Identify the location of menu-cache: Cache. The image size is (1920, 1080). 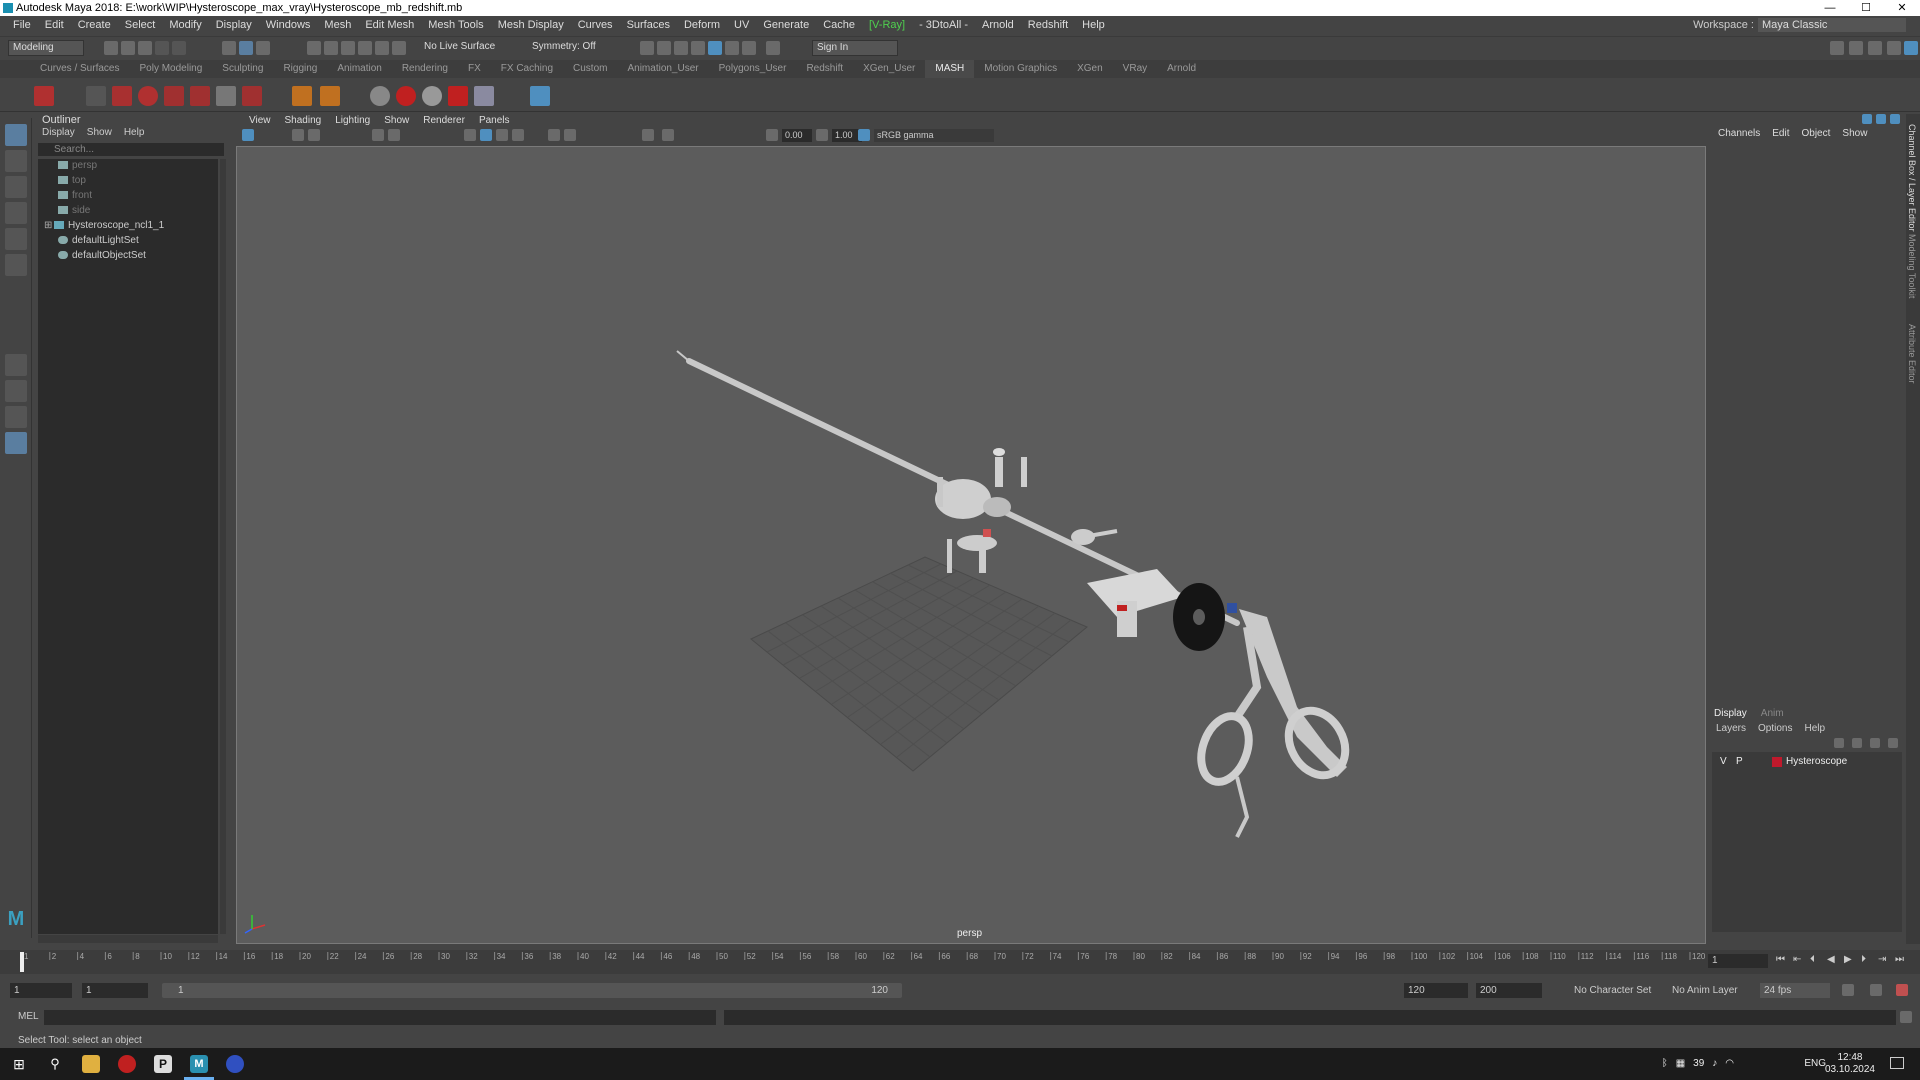
(839, 25).